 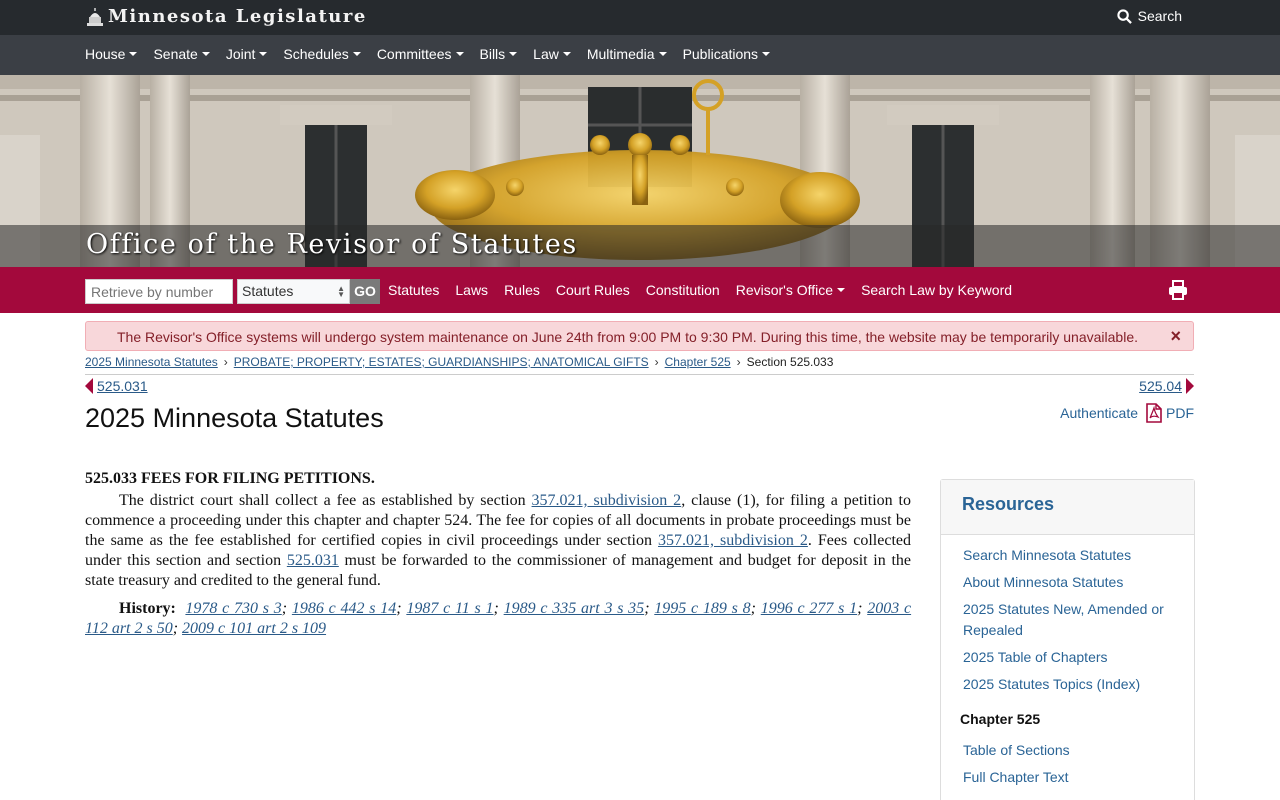 I want to click on go-button: GO, so click(x=365, y=291).